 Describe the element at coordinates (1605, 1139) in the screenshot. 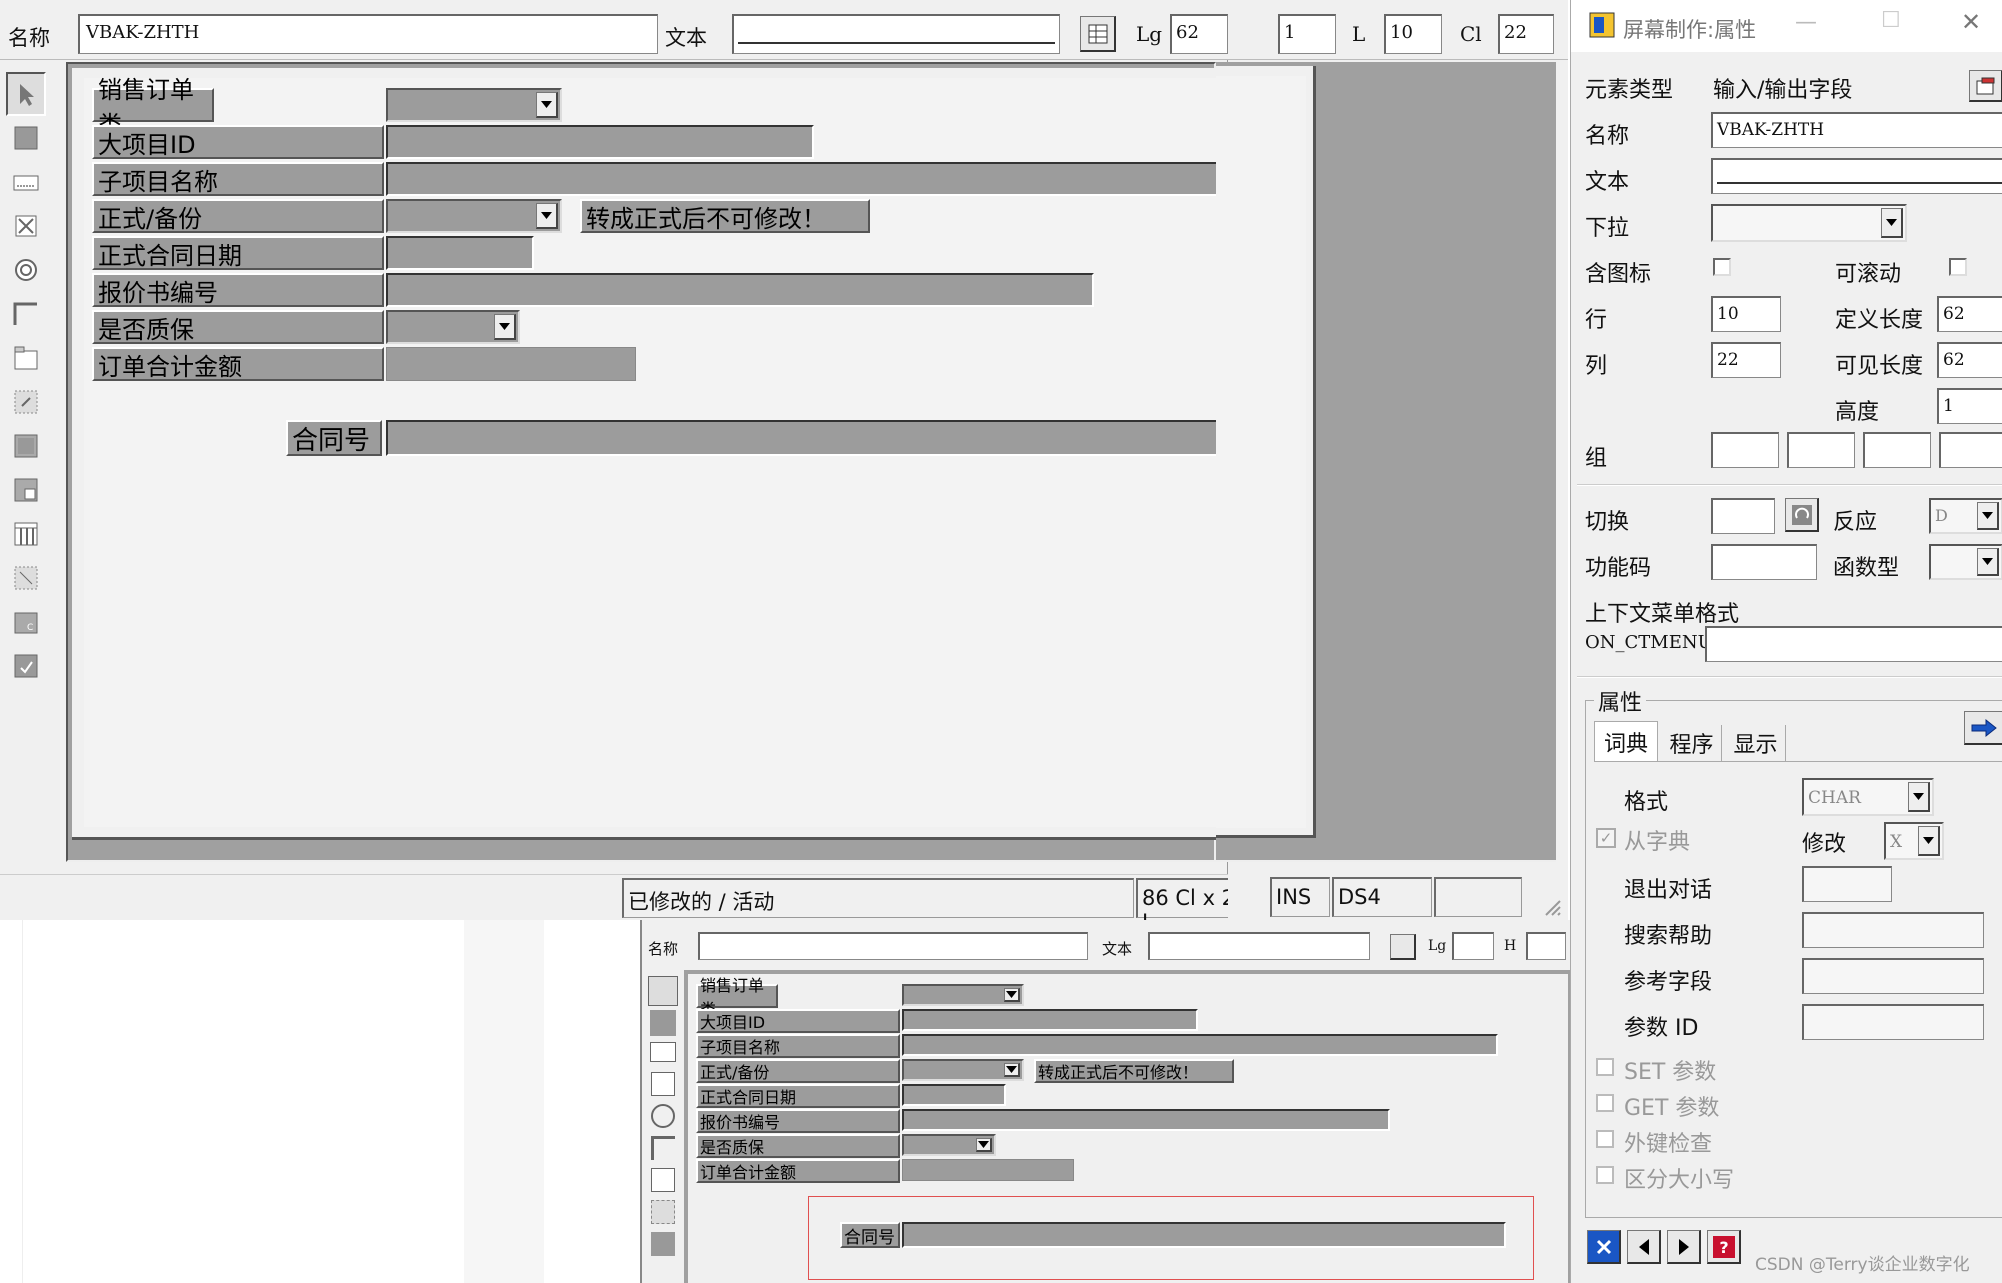

I see `foreign-key-checkbox` at that location.